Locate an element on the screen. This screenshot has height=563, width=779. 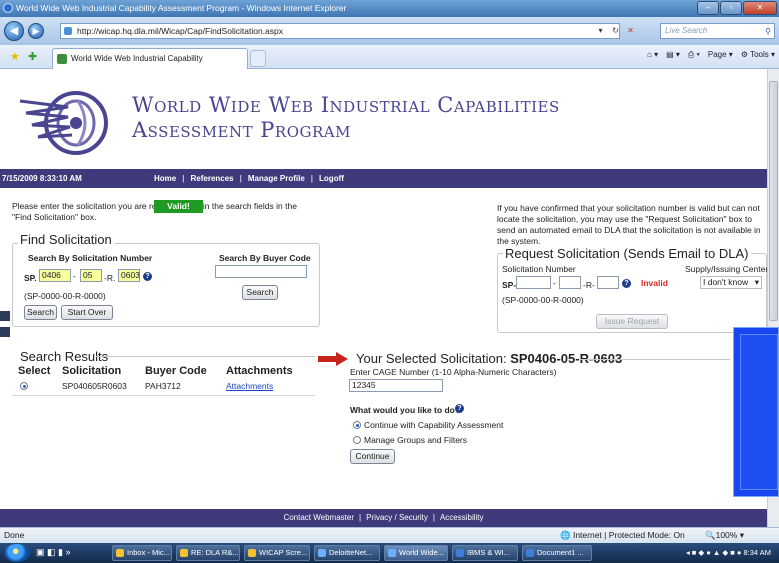
col-solicitation-header: Solicitation is located at coordinates (92, 371).